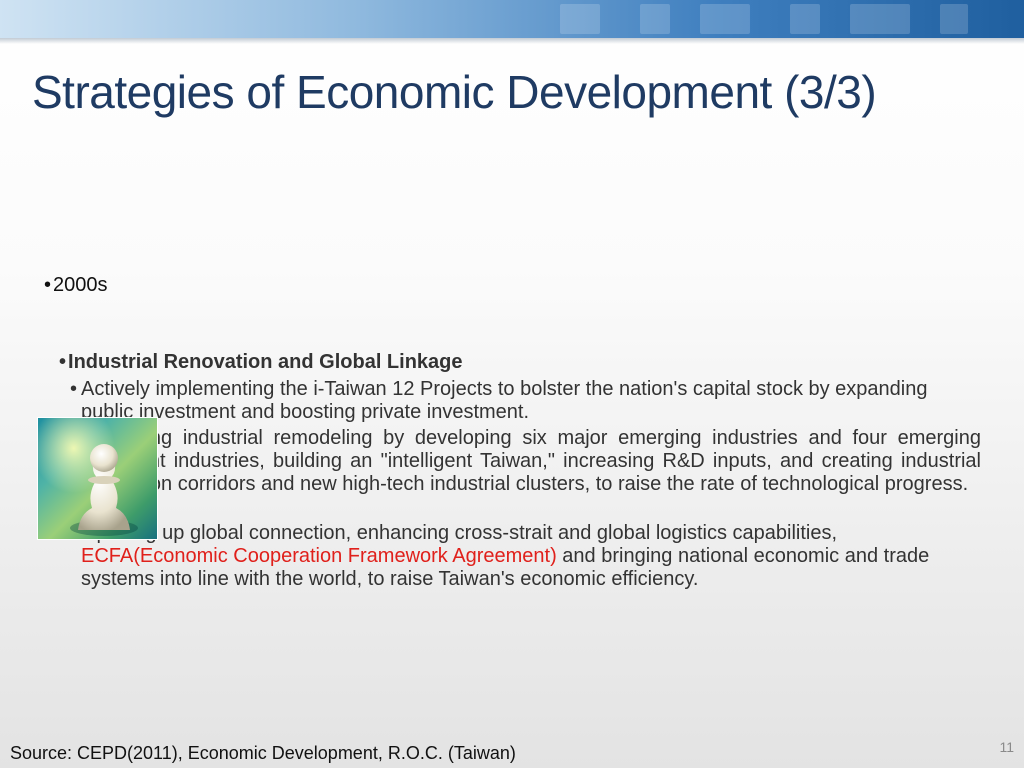  What do you see at coordinates (265, 362) in the screenshot?
I see `section-heading-text: Industrial Renovation and Global Linkage` at bounding box center [265, 362].